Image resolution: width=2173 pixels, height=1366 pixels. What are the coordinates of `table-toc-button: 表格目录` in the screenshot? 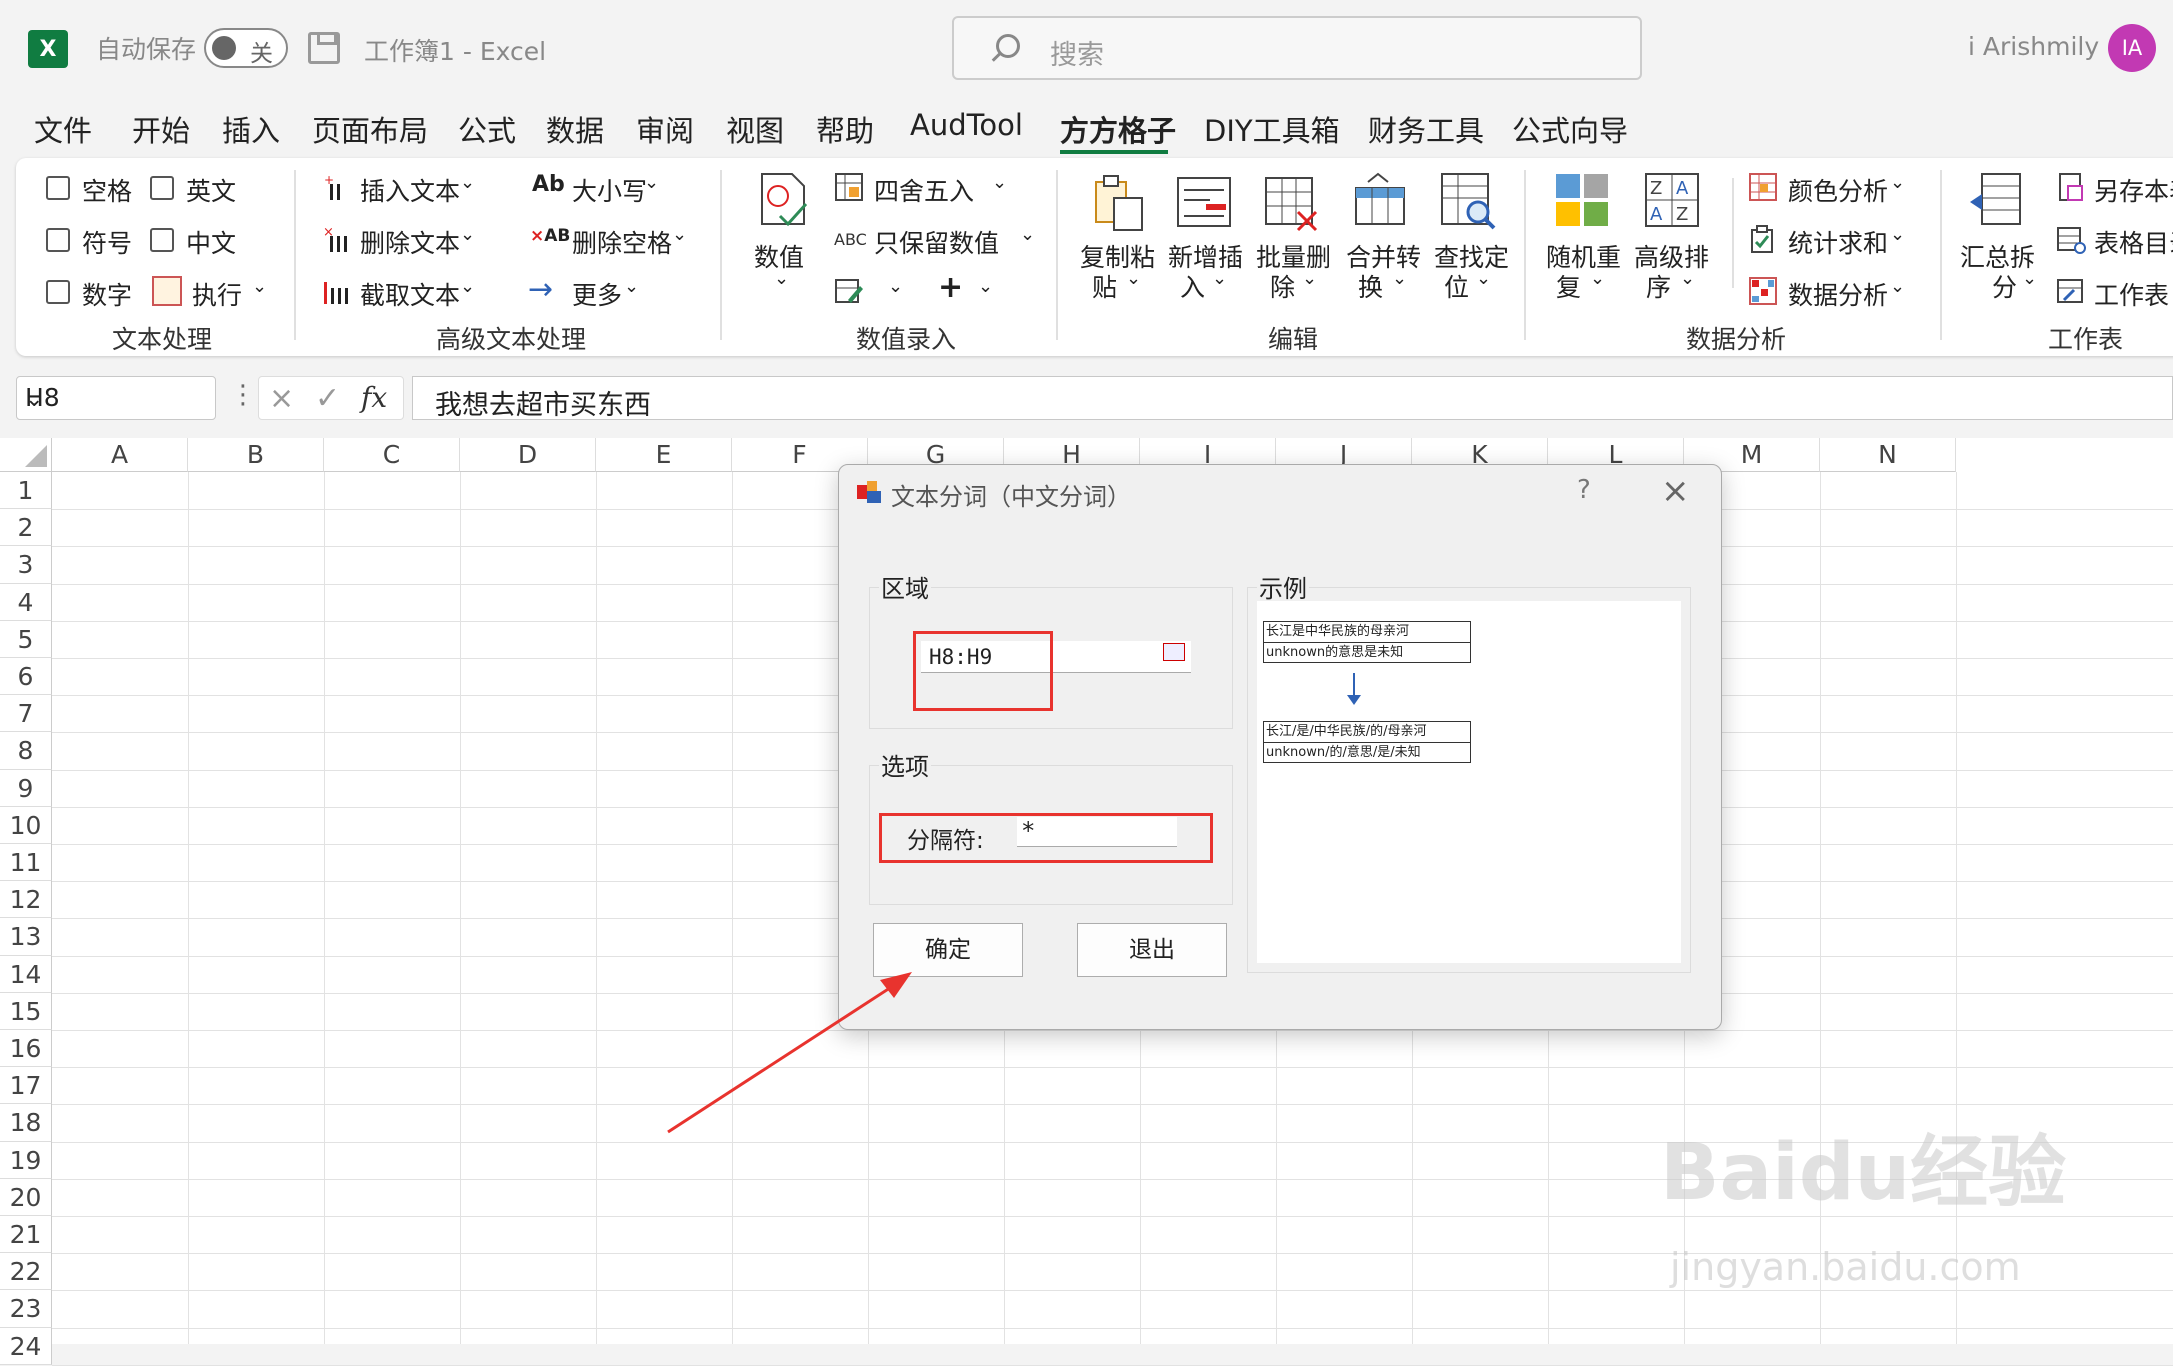 It's located at (2133, 242).